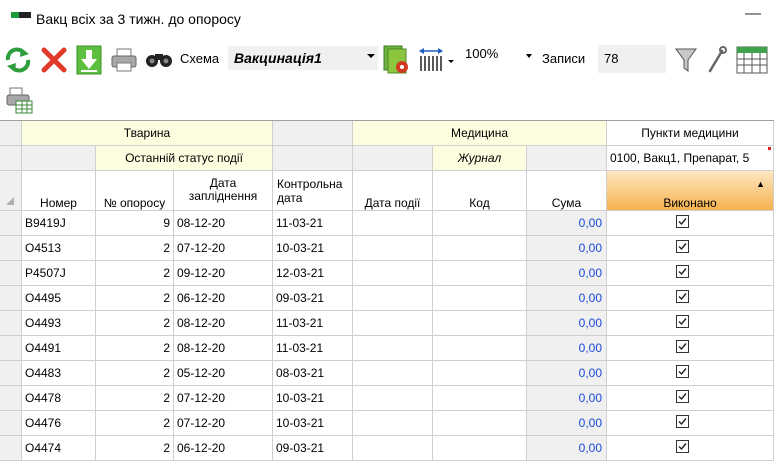 This screenshot has width=774, height=461. What do you see at coordinates (396, 60) in the screenshot?
I see `scheme-settings-icon` at bounding box center [396, 60].